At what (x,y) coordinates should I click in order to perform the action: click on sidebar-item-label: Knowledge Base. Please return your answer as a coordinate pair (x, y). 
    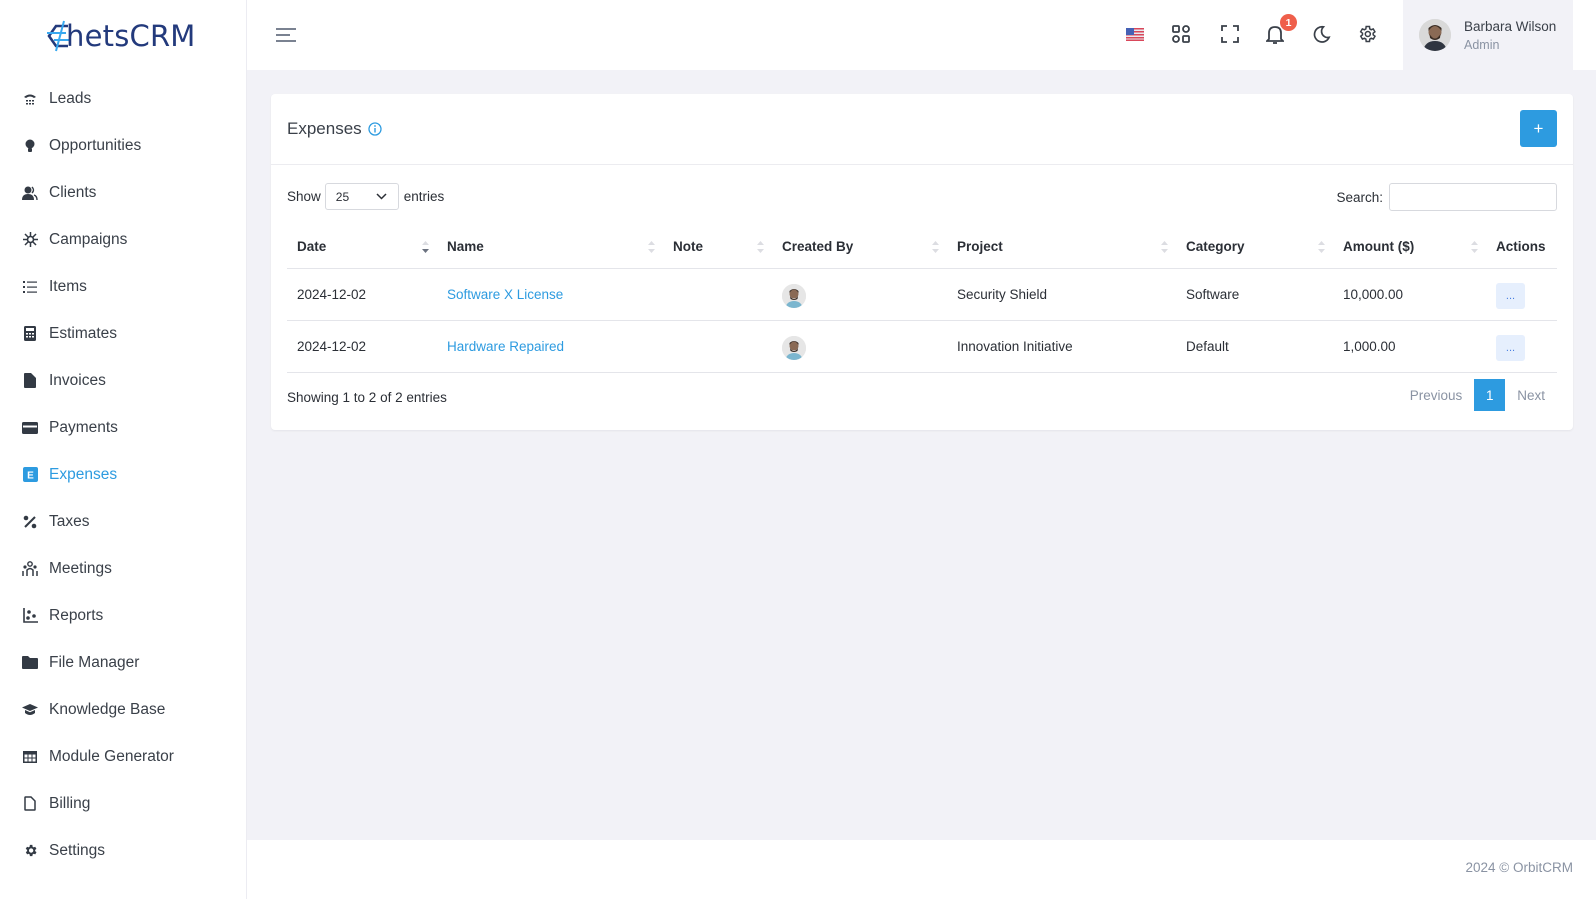
    Looking at the image, I should click on (107, 709).